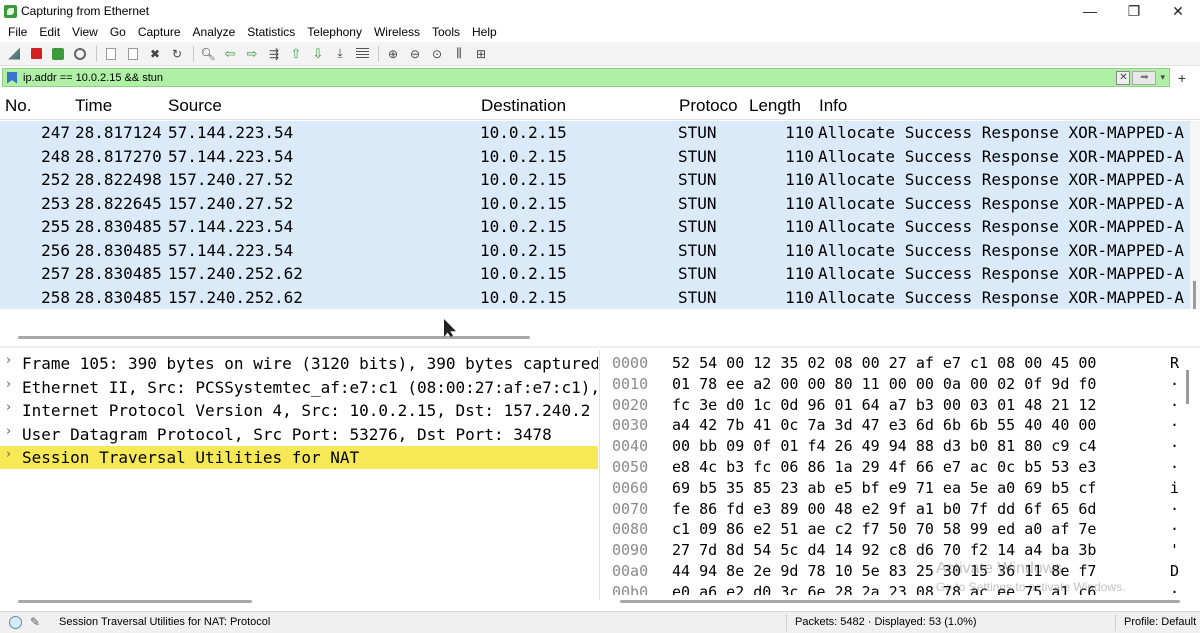  I want to click on minimize-button: —, so click(1090, 11).